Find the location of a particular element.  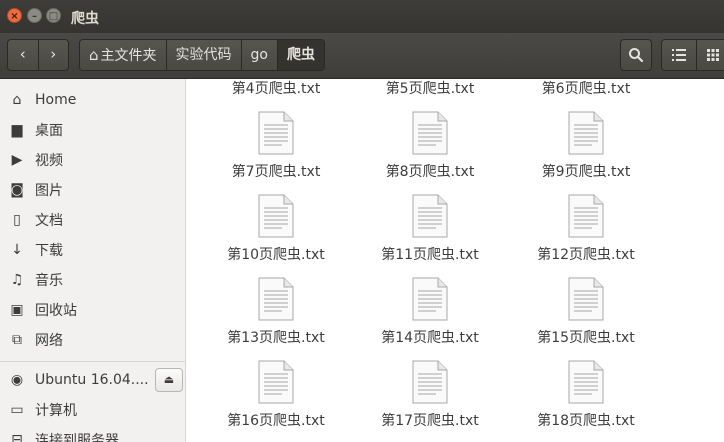

sidebar-item-computer: ▭ 计算机 is located at coordinates (93, 410).